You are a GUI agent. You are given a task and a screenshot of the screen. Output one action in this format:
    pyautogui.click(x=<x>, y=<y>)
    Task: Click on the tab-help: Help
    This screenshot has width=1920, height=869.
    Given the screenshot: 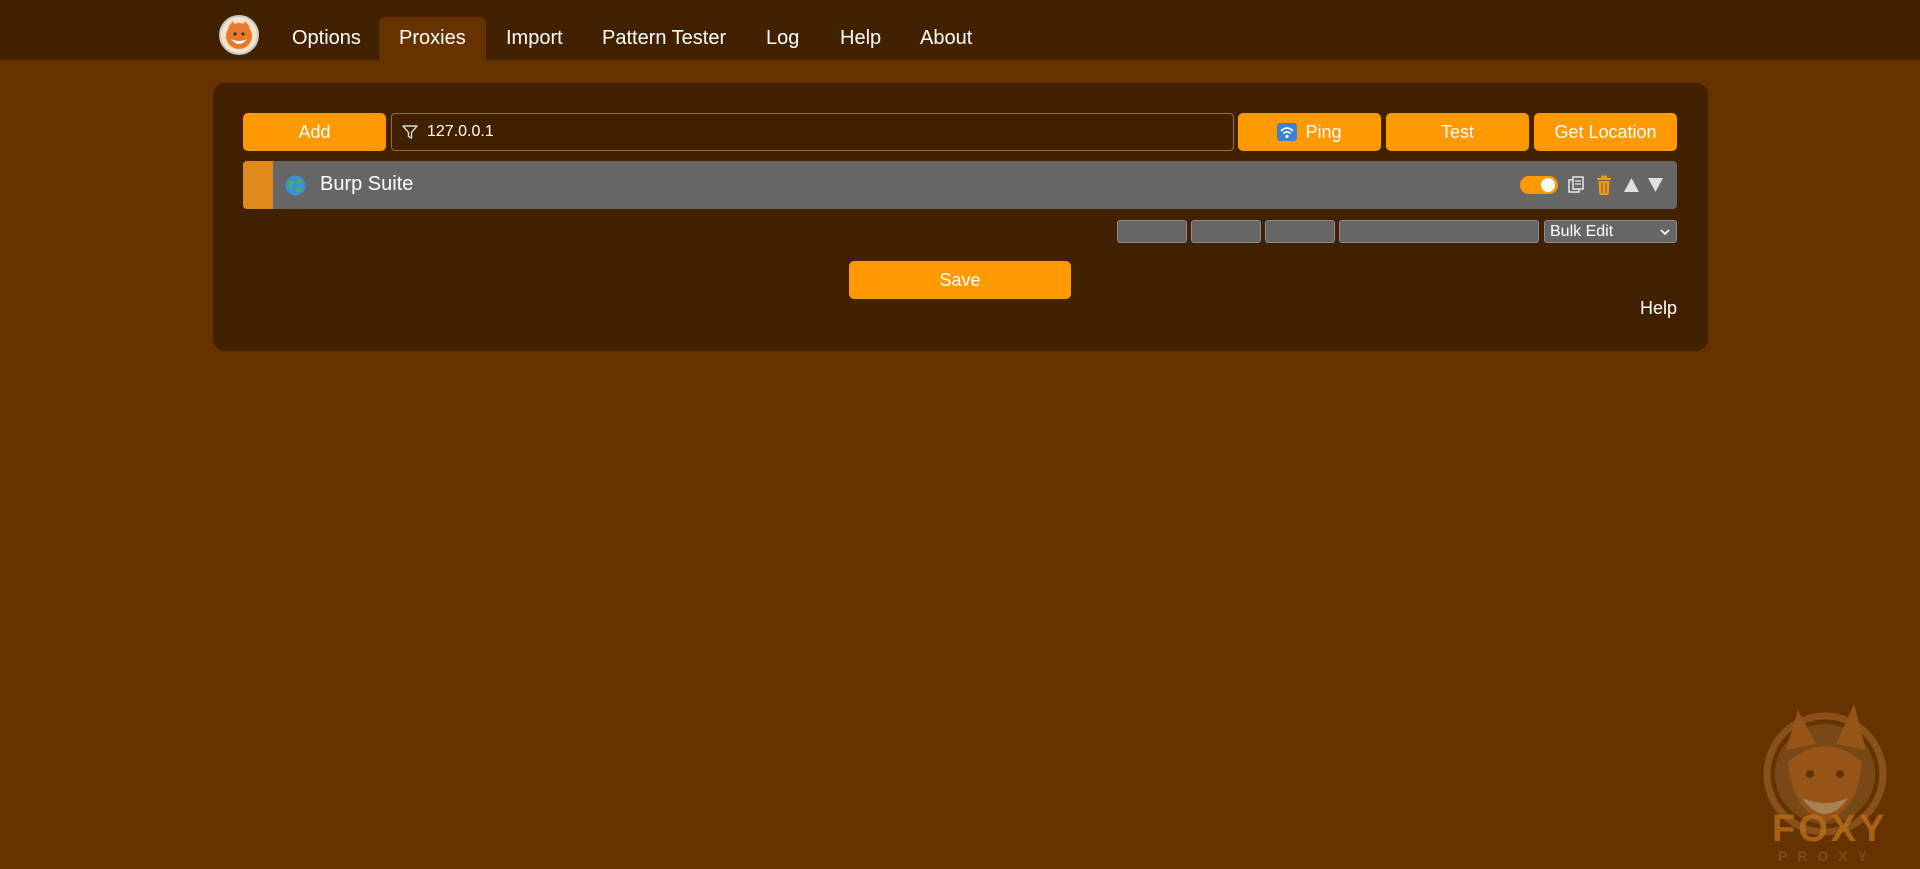 What is the action you would take?
    pyautogui.click(x=860, y=38)
    